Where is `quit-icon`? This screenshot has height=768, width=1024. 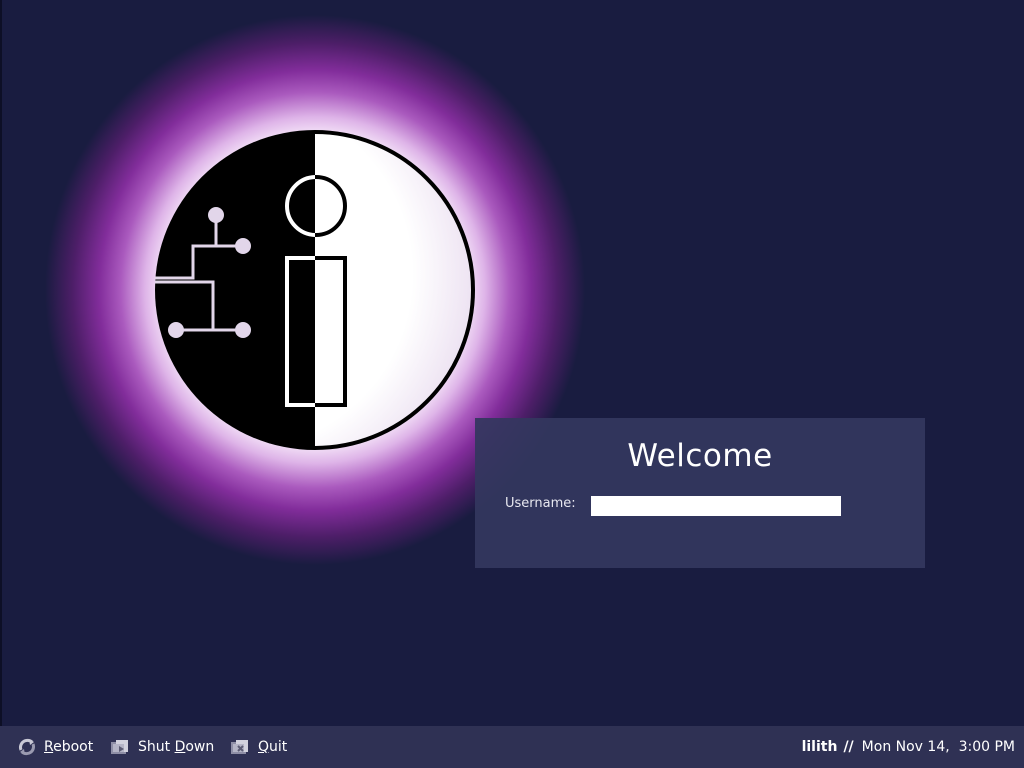 quit-icon is located at coordinates (239, 747).